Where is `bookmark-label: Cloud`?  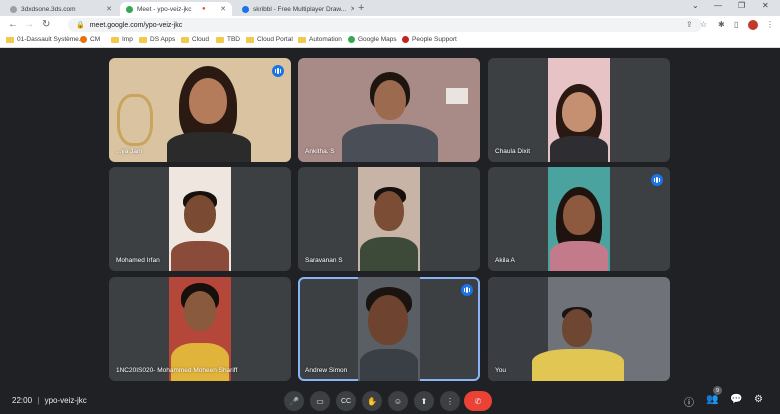 bookmark-label: Cloud is located at coordinates (200, 39).